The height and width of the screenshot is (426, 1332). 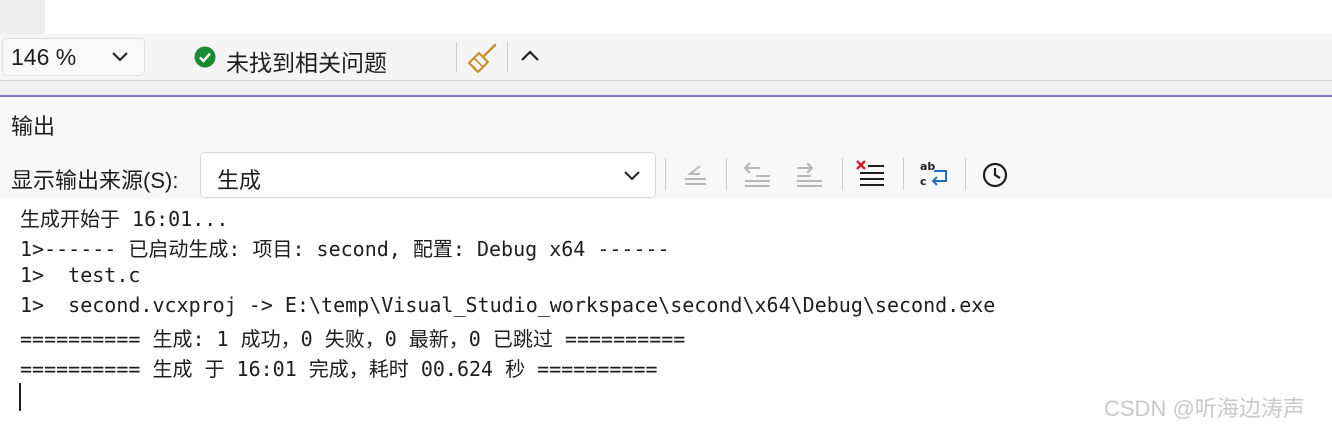 I want to click on clear-all-icon, so click(x=871, y=175).